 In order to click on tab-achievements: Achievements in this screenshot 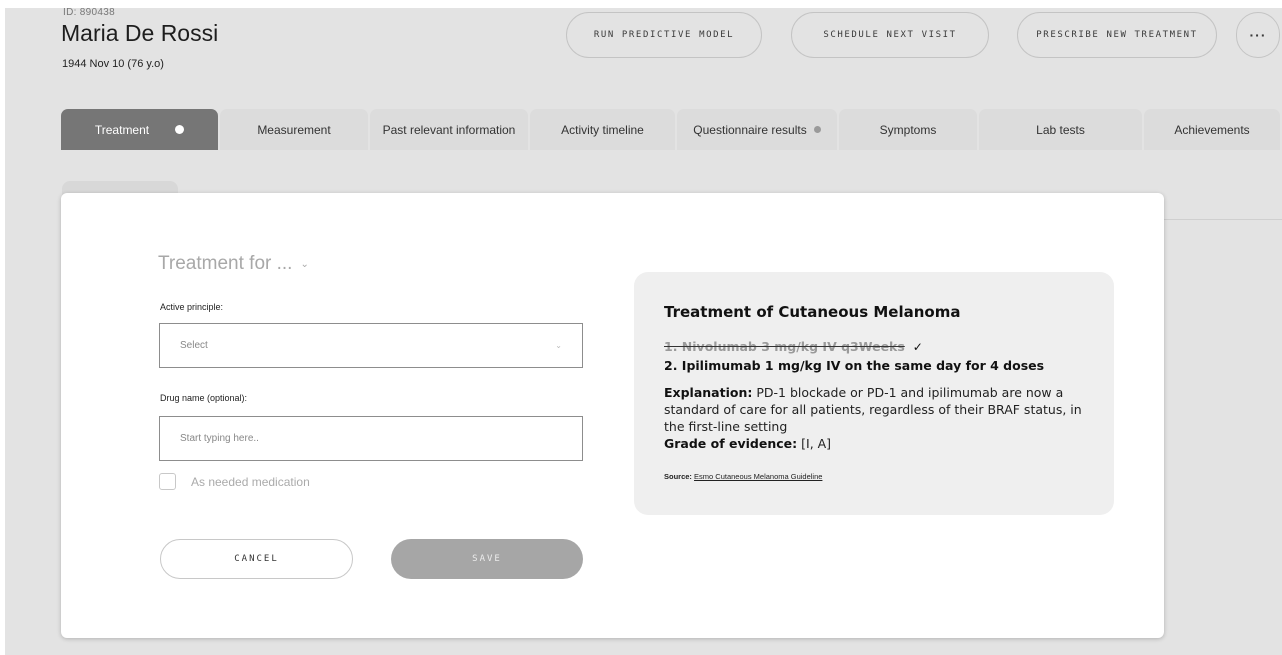, I will do `click(1212, 129)`.